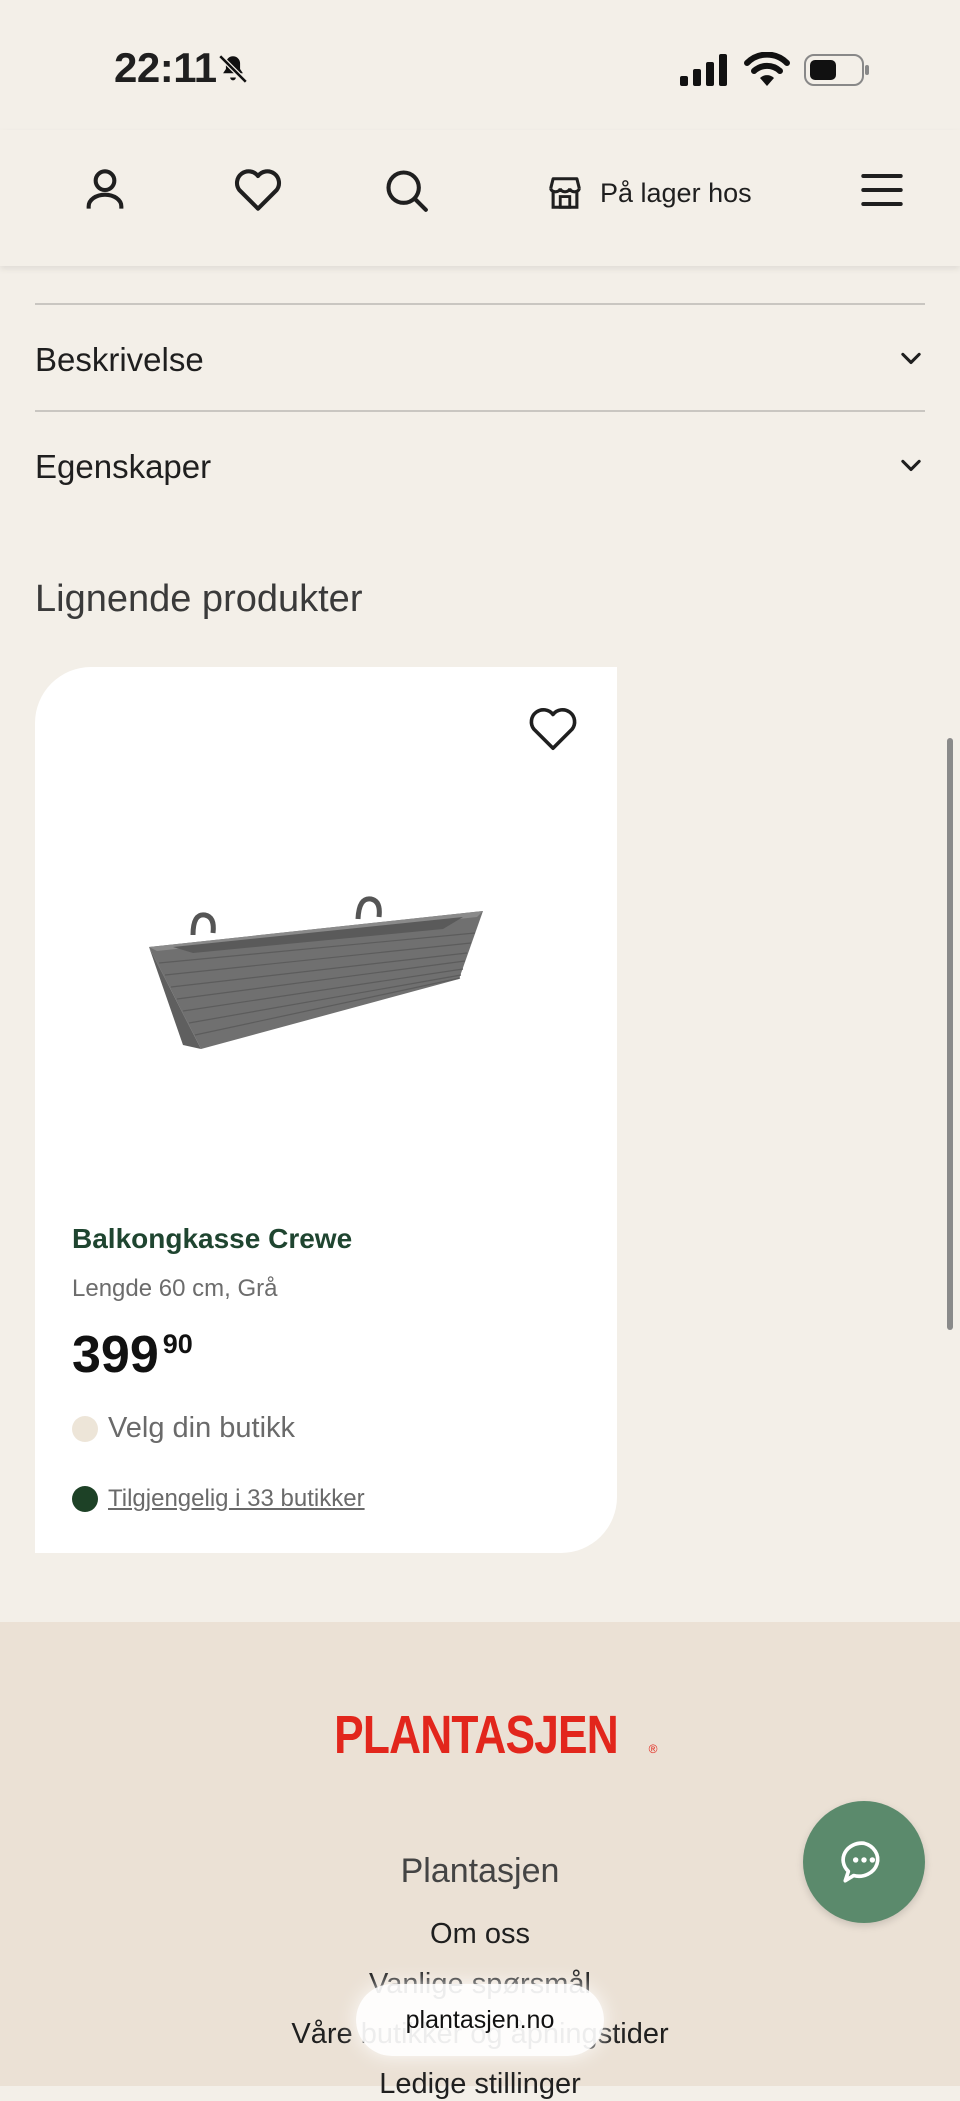 The width and height of the screenshot is (960, 2101). Describe the element at coordinates (480, 65) in the screenshot. I see `status-bar: 22:11` at that location.